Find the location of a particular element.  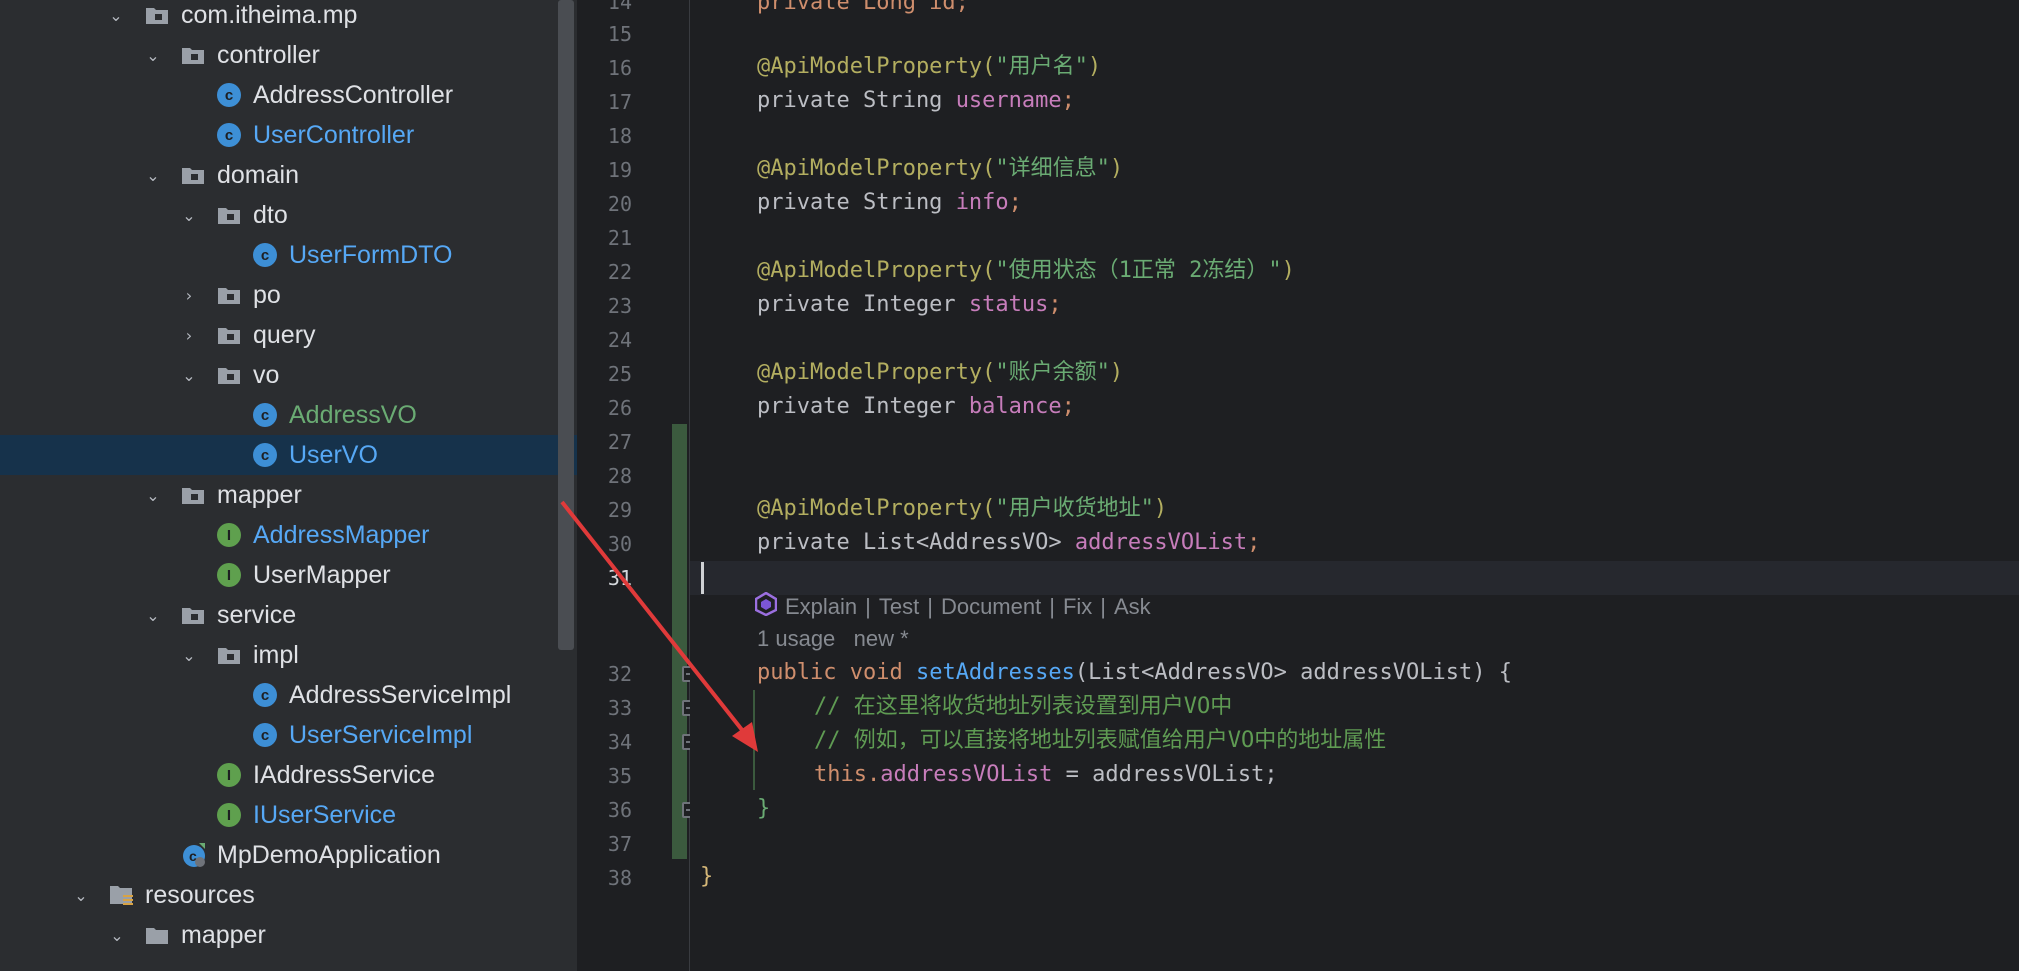

tree-item-mpdemoapplication: c MpDemoApplication is located at coordinates (288, 855).